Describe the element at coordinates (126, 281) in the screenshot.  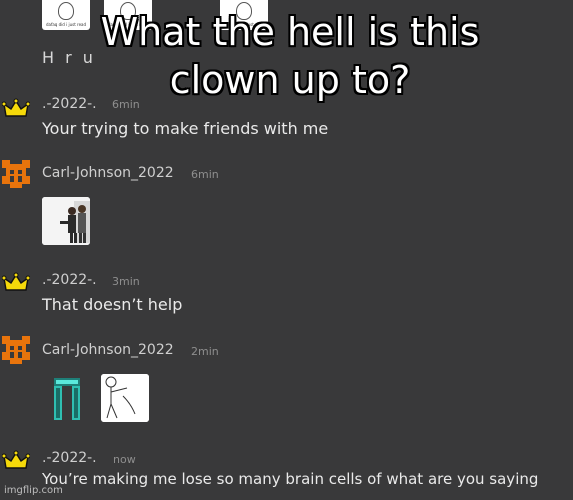
I see `timestamp: 3min` at that location.